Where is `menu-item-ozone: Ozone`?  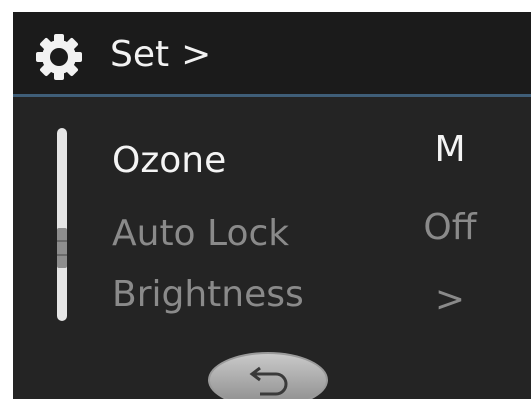
menu-item-ozone: Ozone is located at coordinates (169, 161).